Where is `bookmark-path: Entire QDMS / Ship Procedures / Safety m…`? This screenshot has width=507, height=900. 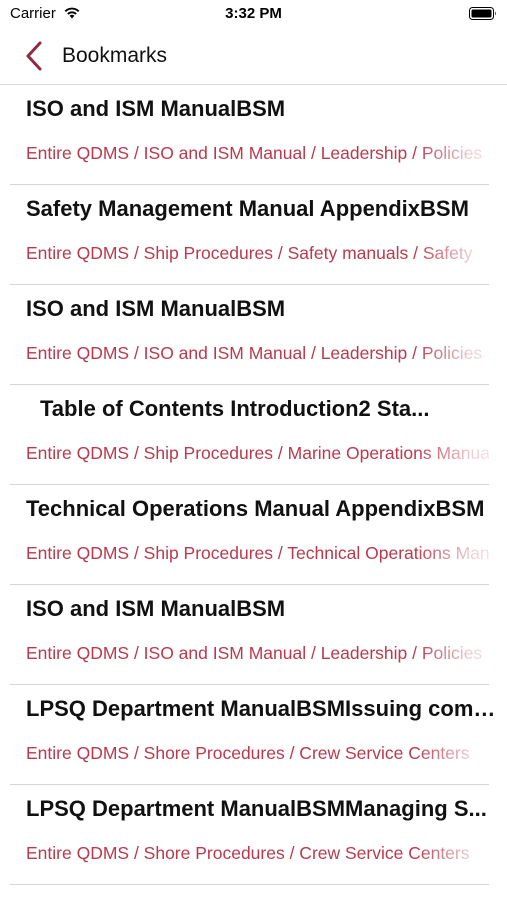 bookmark-path: Entire QDMS / Ship Procedures / Safety m… is located at coordinates (249, 253).